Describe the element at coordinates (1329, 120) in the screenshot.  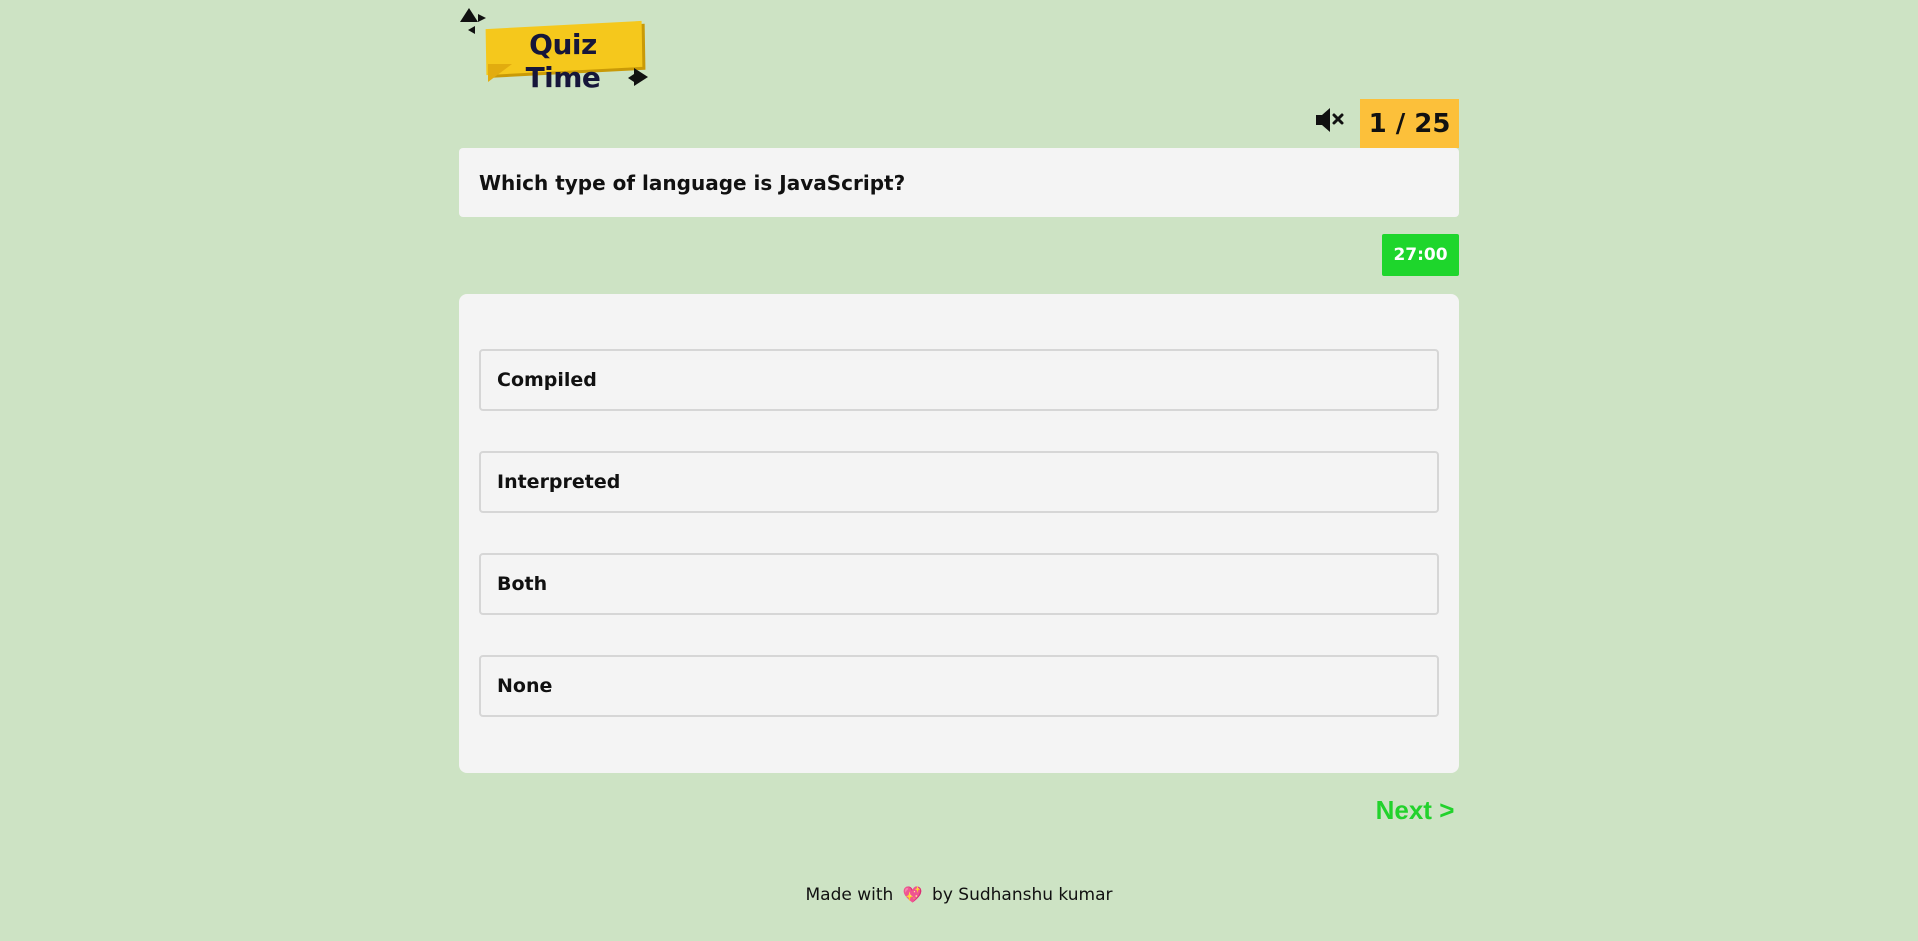
I see `speaker-muted-icon` at that location.